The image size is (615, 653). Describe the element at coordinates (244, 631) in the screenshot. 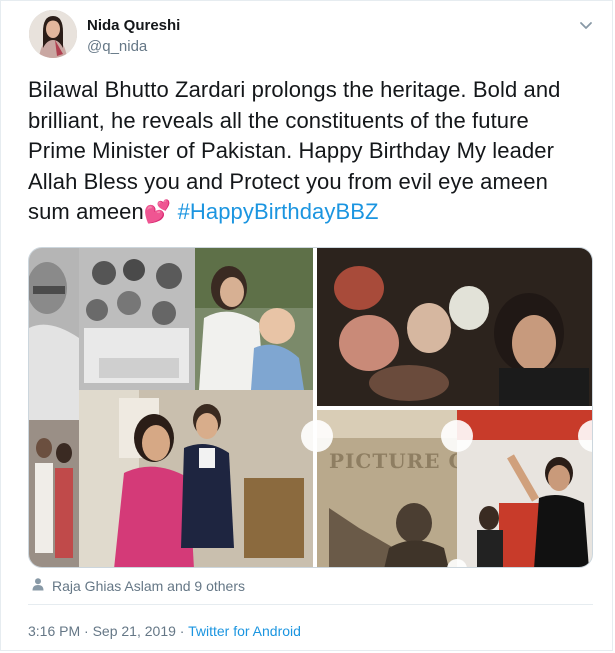

I see `tweet-source-link: Twitter for Android` at that location.